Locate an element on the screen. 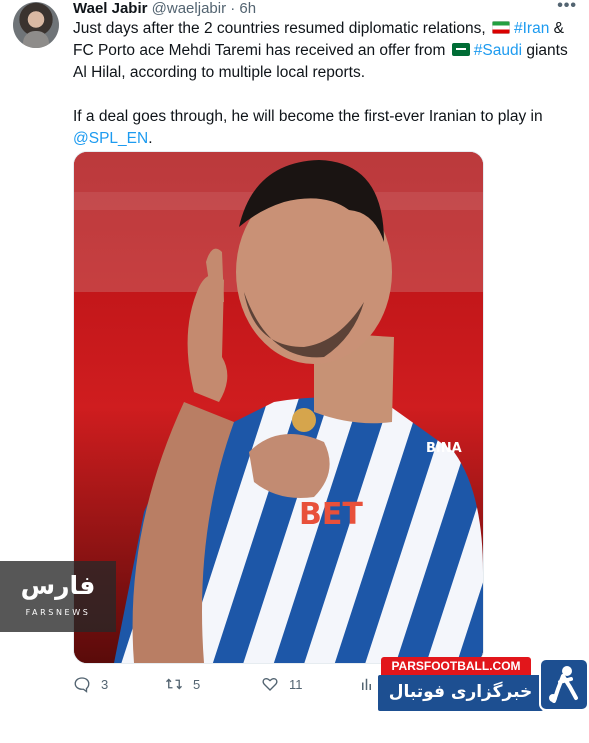  text-segment: & is located at coordinates (558, 28).